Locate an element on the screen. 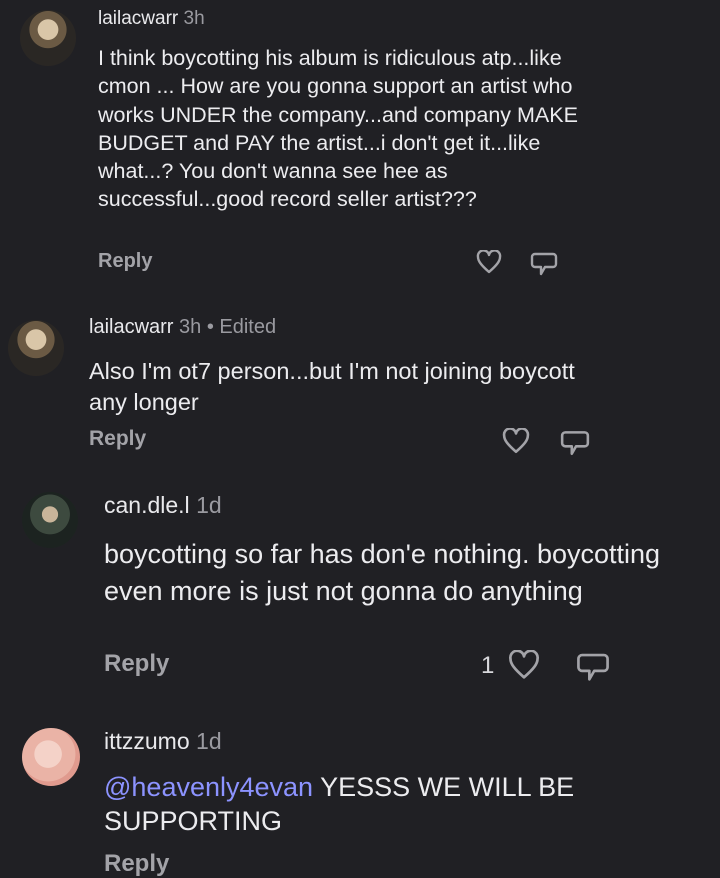  username: ittzzumo is located at coordinates (147, 741).